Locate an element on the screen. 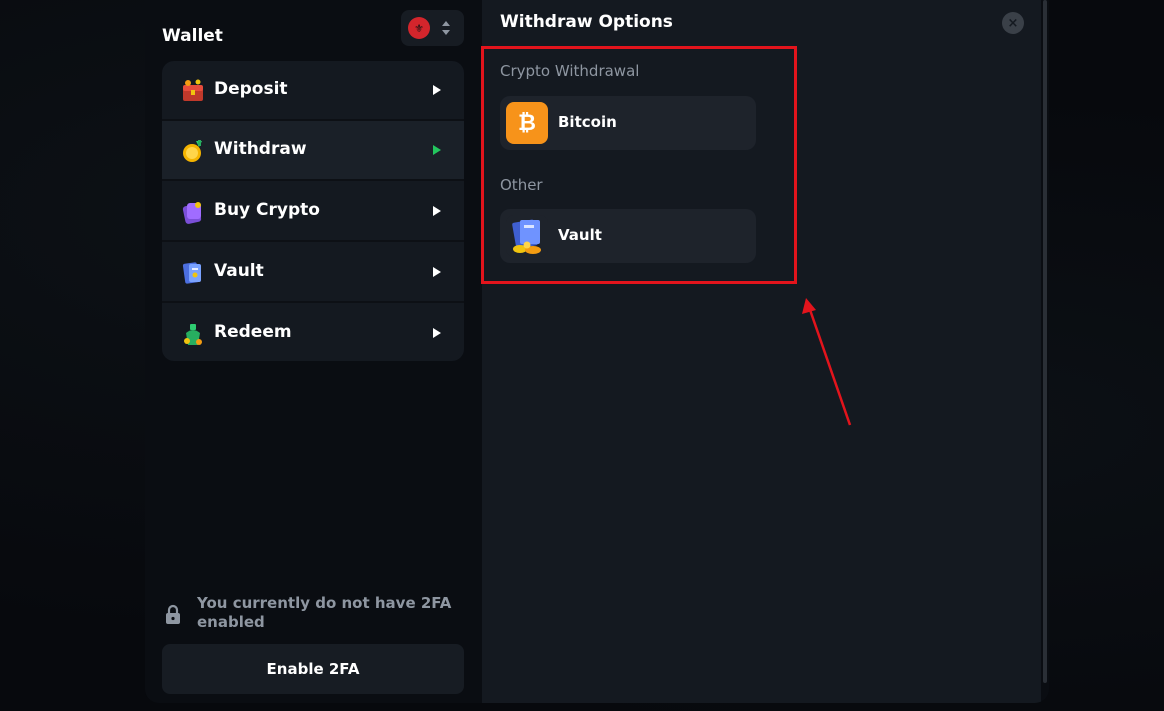 The image size is (1164, 711). wallet-menu: Deposit Withdraw Buy Crypto Vault Redeem is located at coordinates (313, 211).